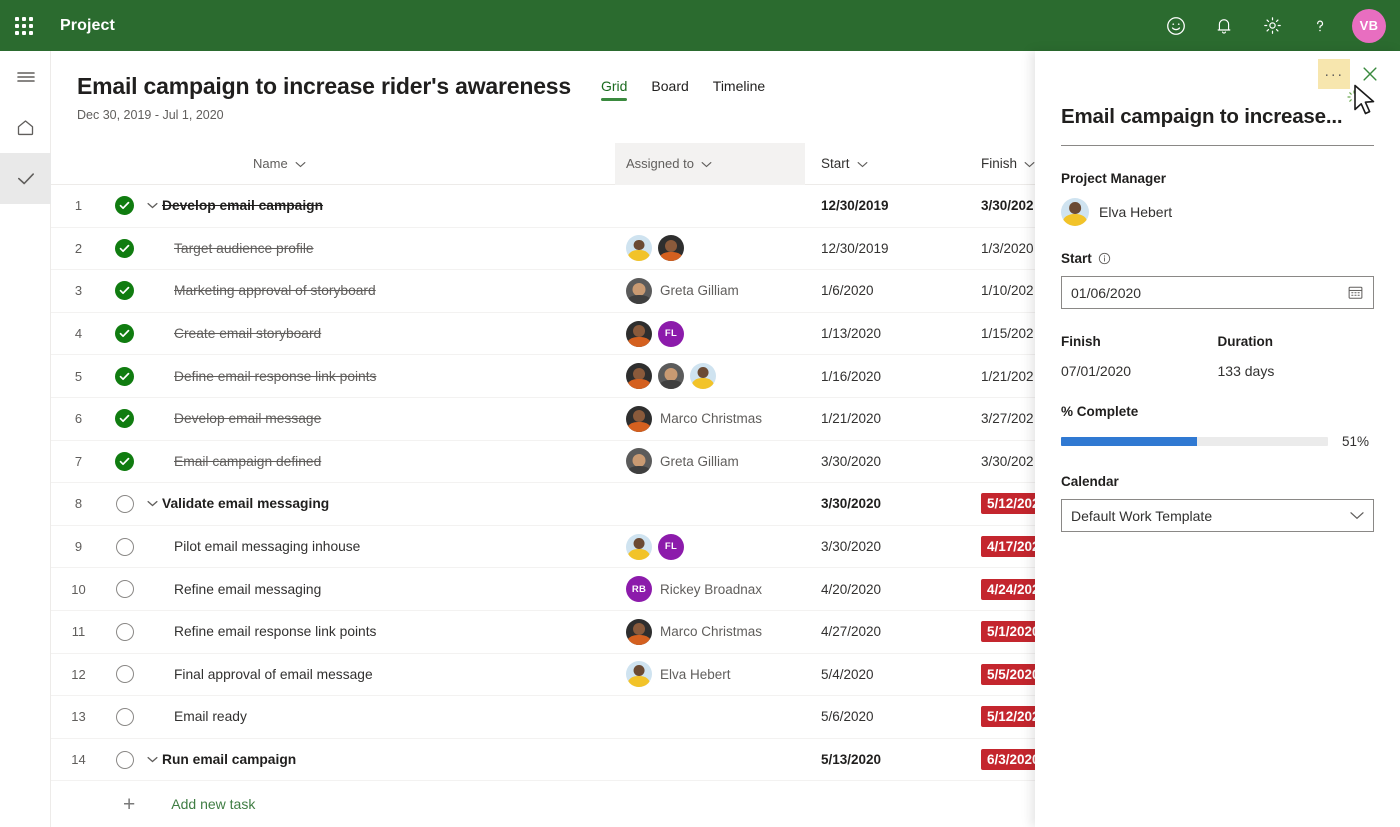 The height and width of the screenshot is (827, 1400). Describe the element at coordinates (1176, 25) in the screenshot. I see `smiley-icon` at that location.